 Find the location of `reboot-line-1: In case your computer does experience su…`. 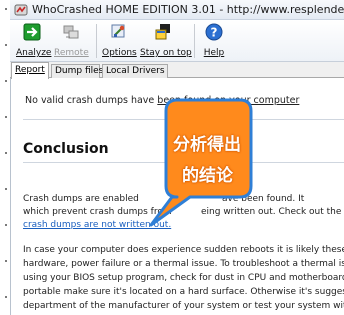

reboot-line-1: In case your computer does experience su… is located at coordinates (183, 250).